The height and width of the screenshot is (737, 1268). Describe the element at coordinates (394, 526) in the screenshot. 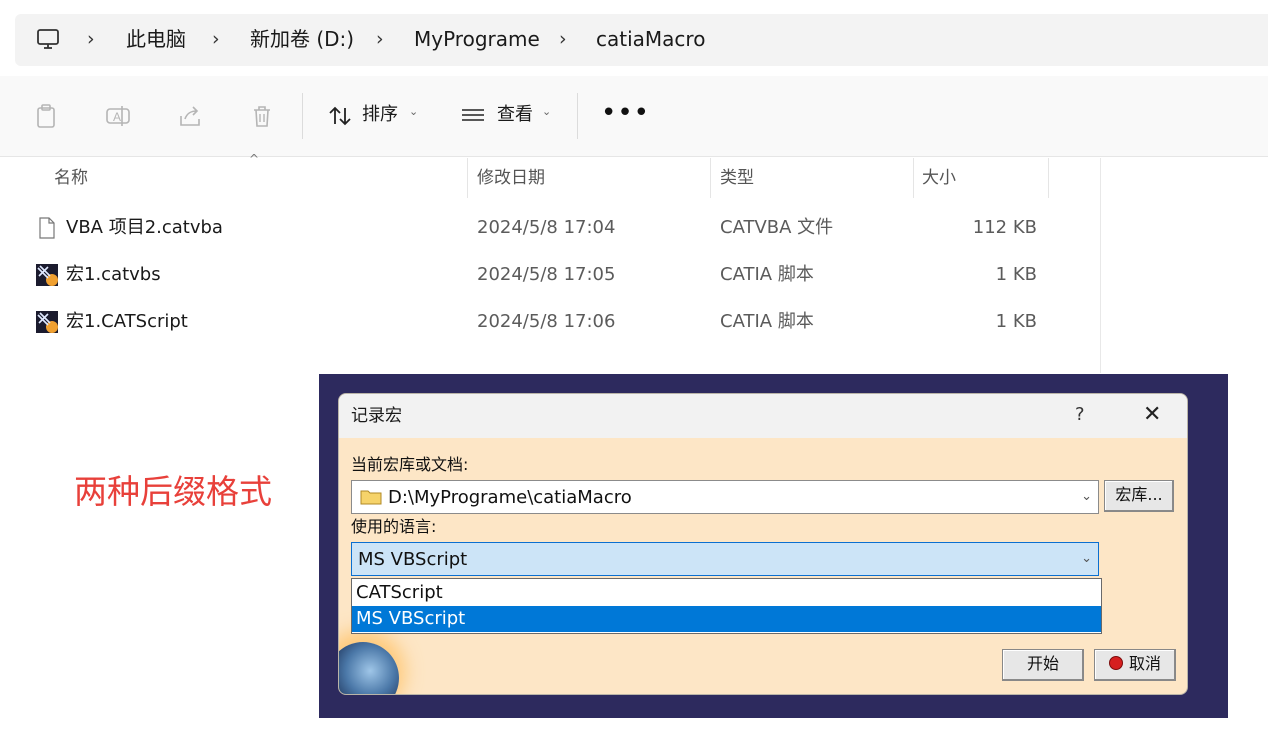

I see `language-label: 使用的语言:` at that location.